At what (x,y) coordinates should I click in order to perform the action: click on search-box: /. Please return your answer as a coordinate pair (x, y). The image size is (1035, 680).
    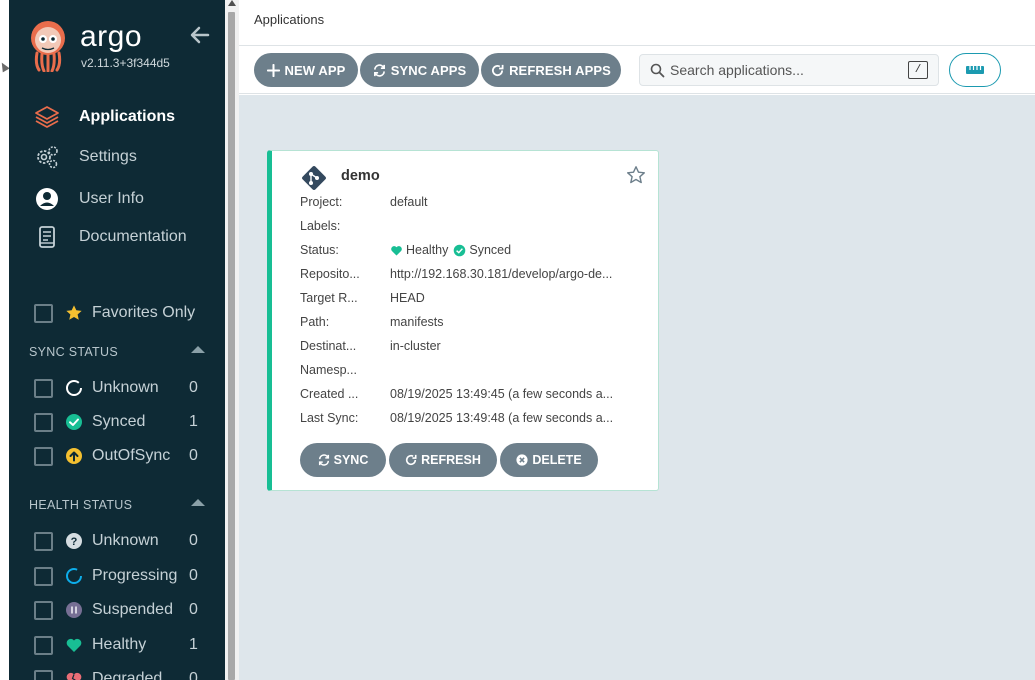
    Looking at the image, I should click on (789, 70).